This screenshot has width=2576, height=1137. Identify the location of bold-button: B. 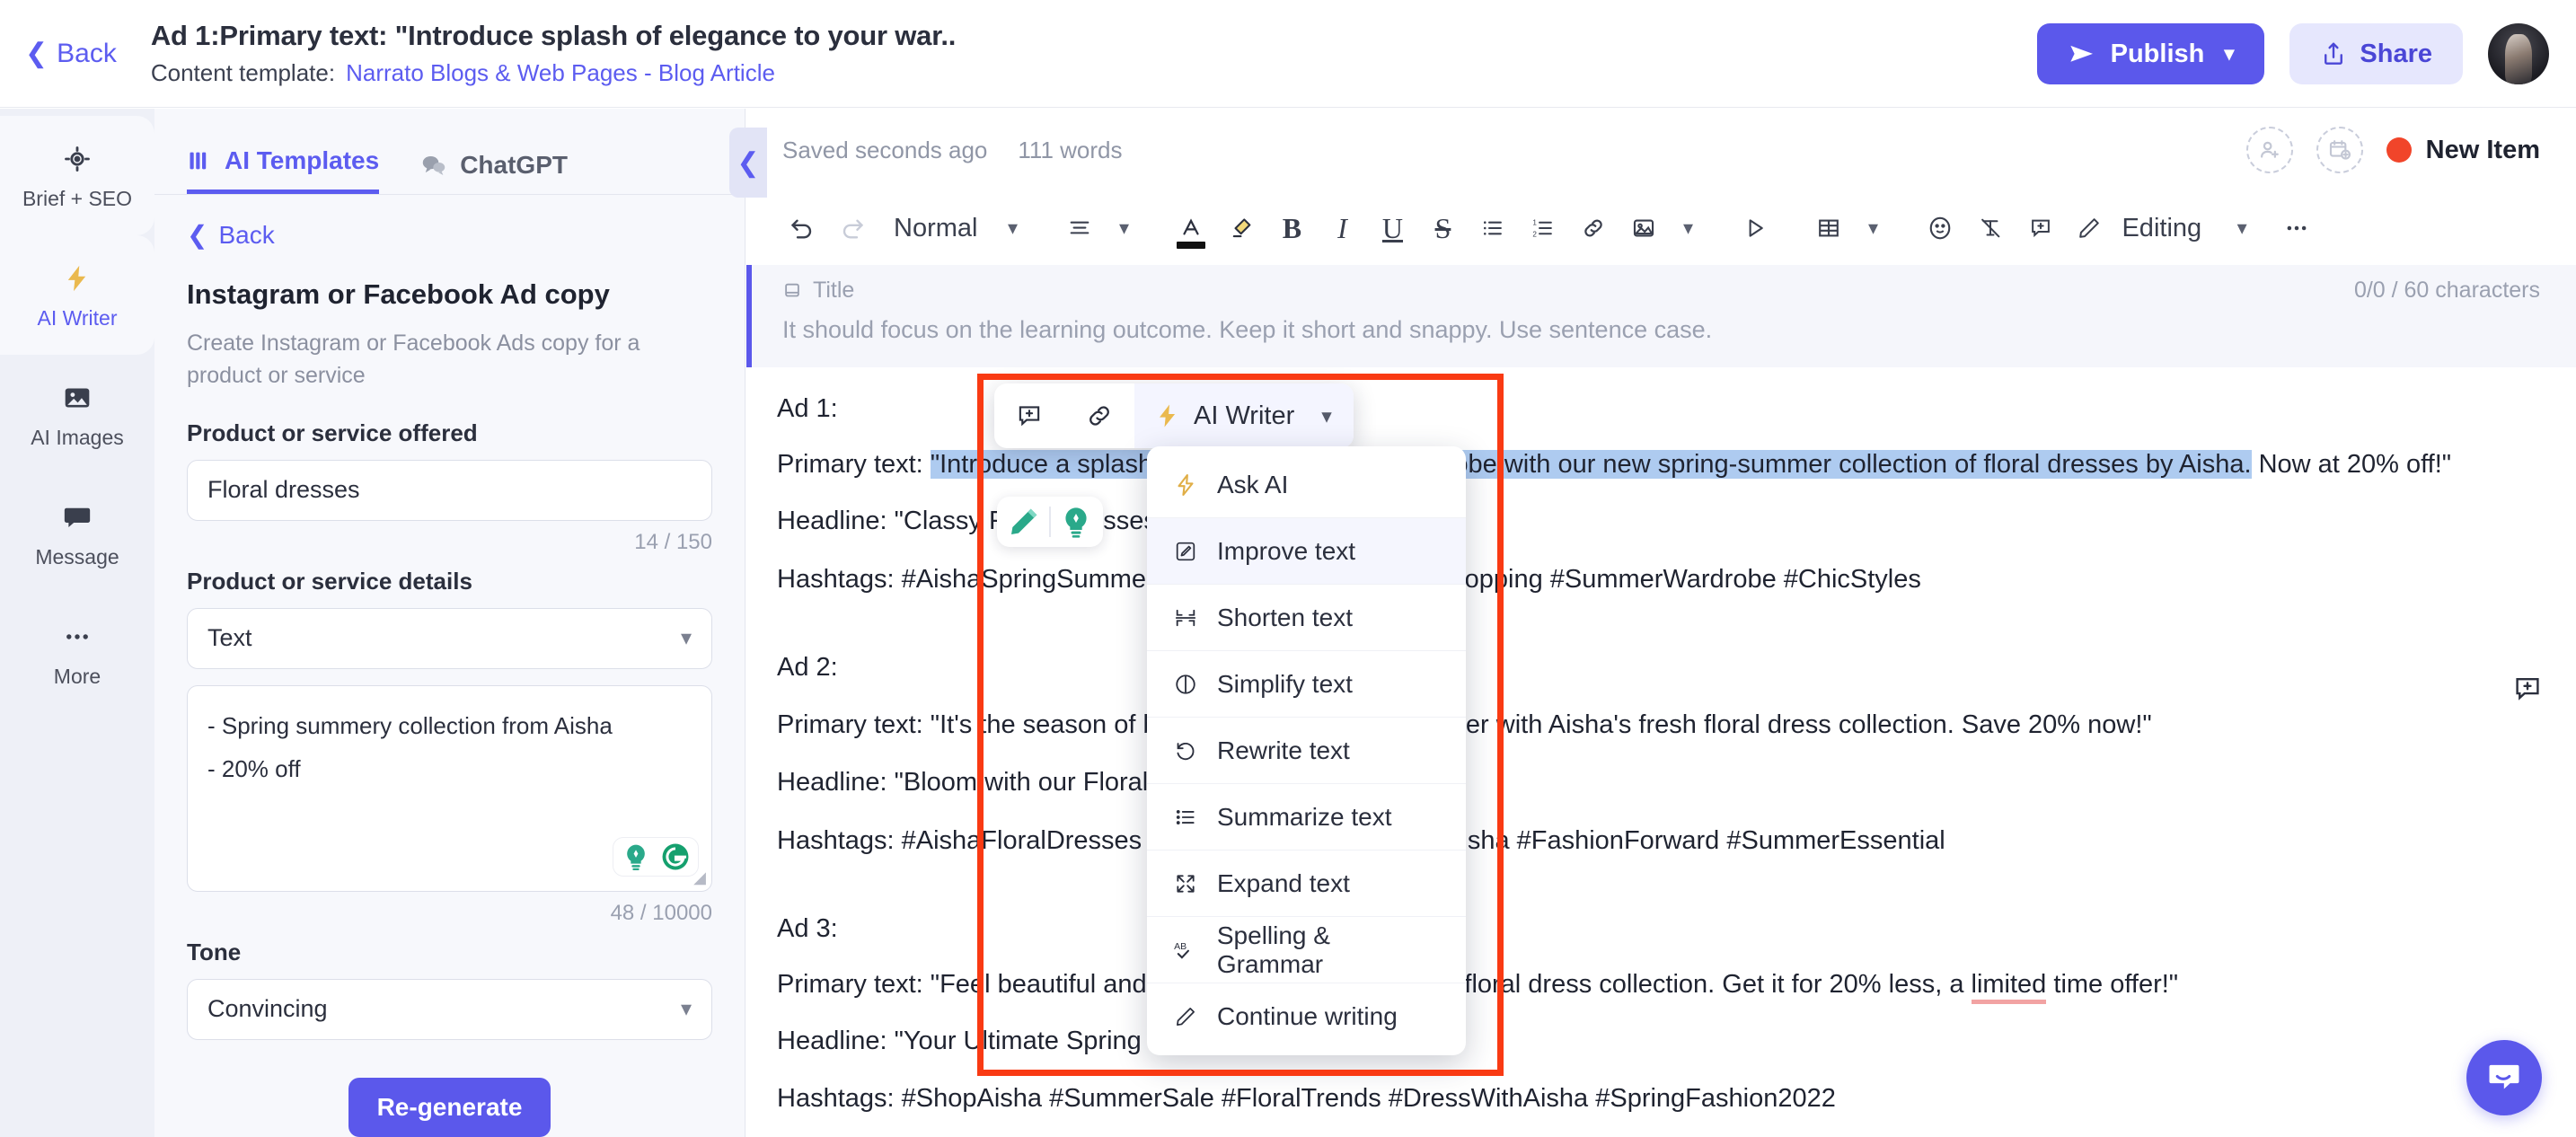
(1291, 228).